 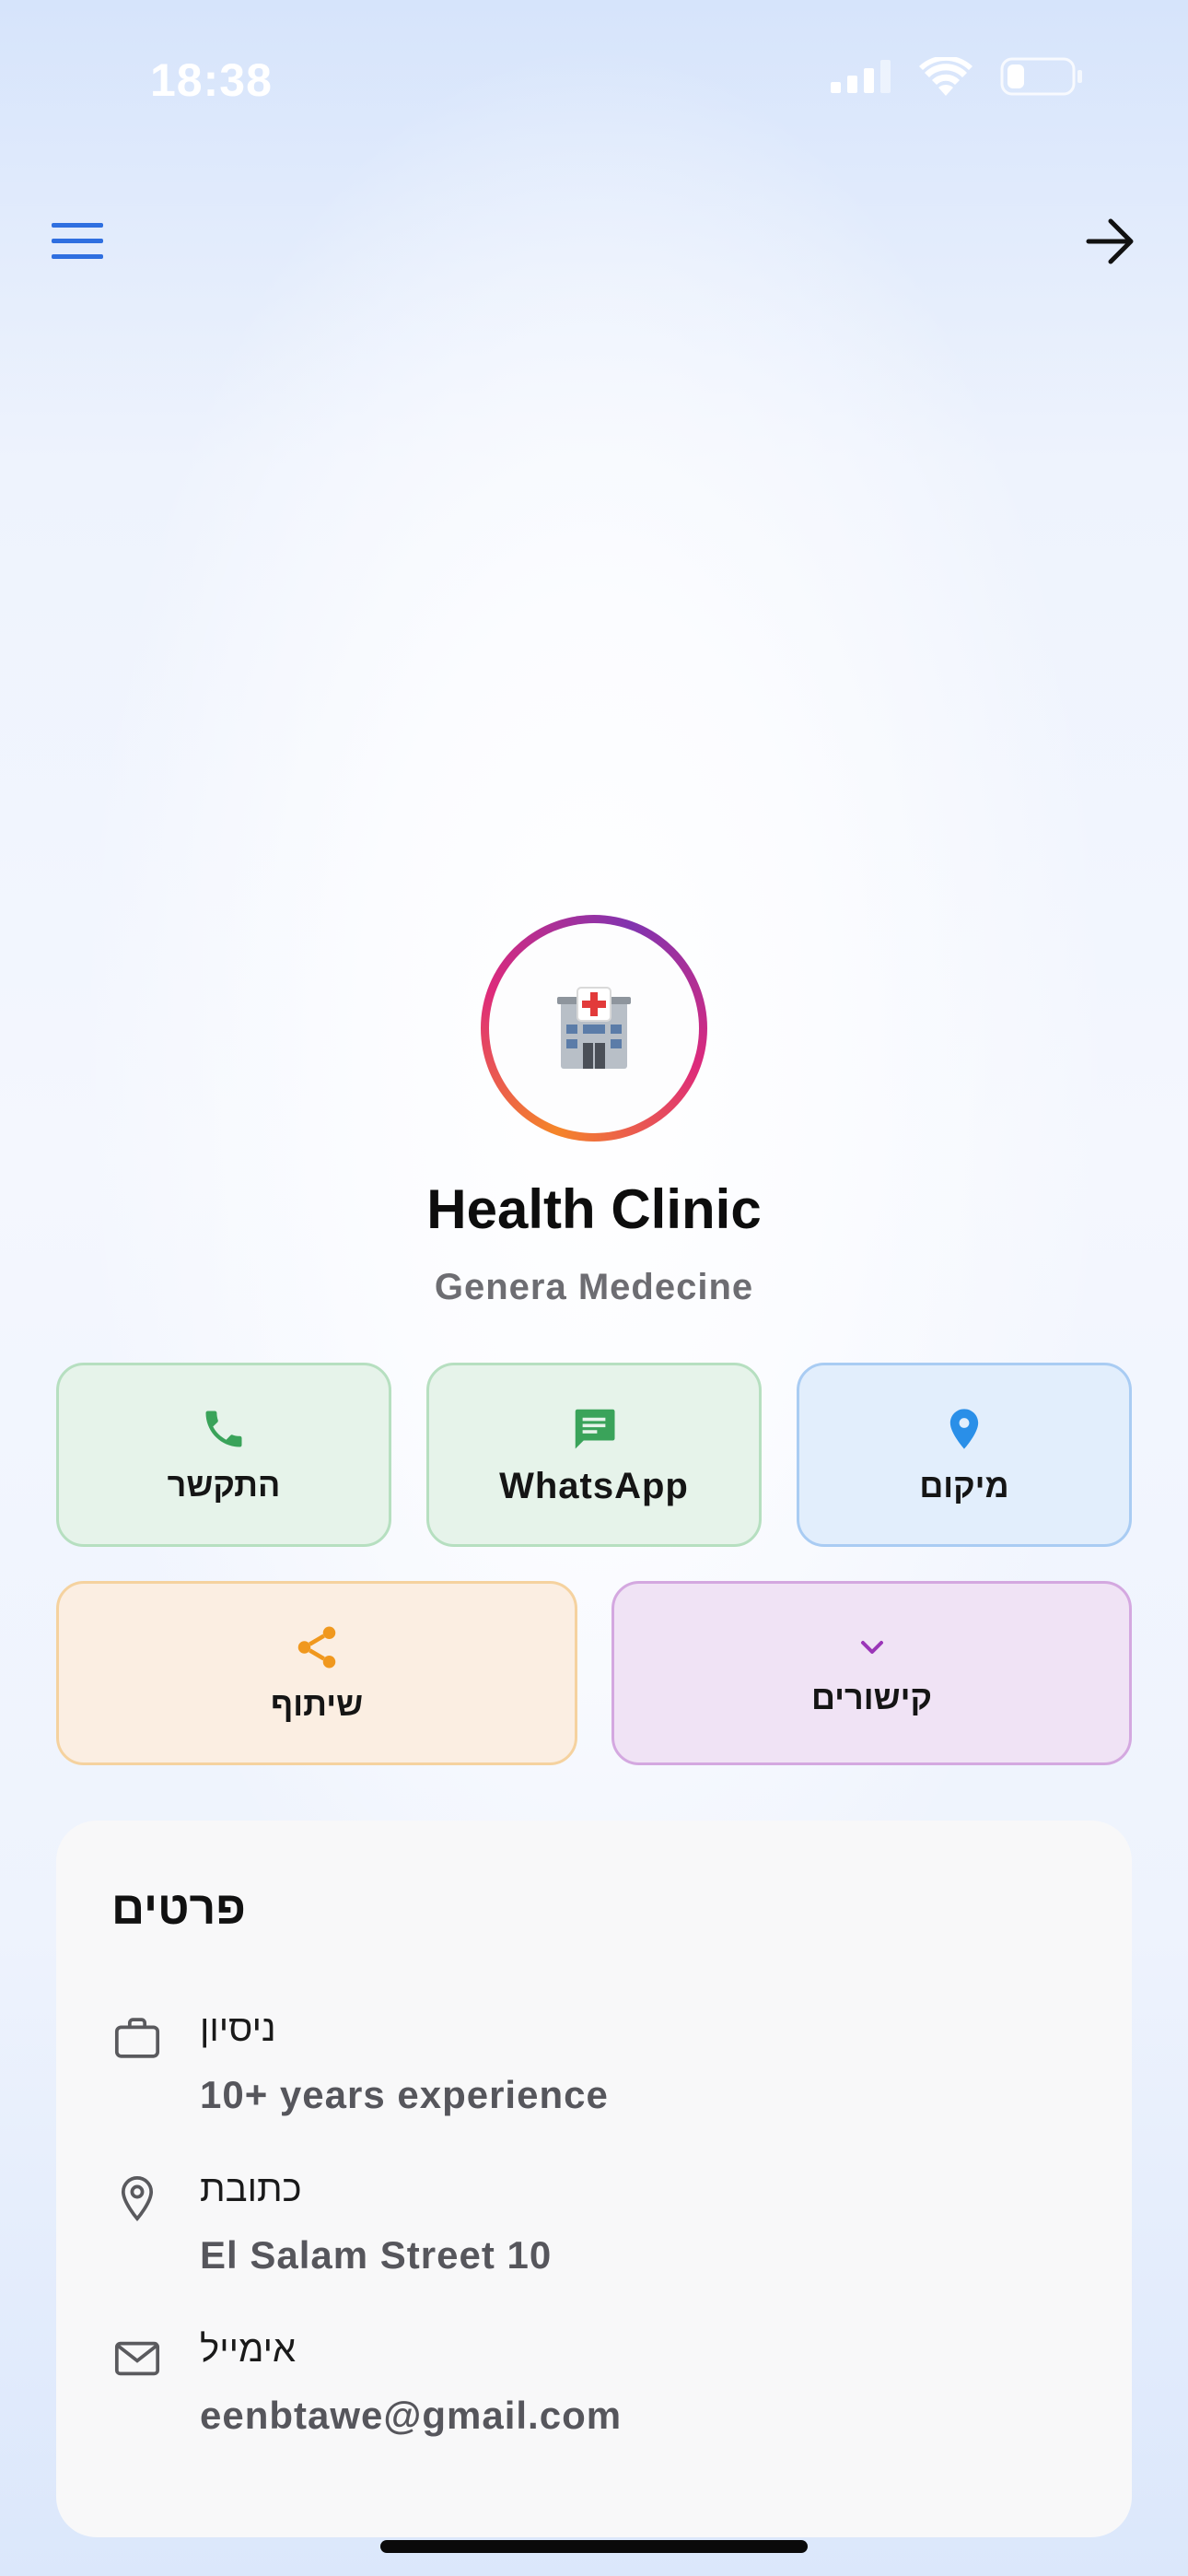 I want to click on call-label: התקשר, so click(x=224, y=1485).